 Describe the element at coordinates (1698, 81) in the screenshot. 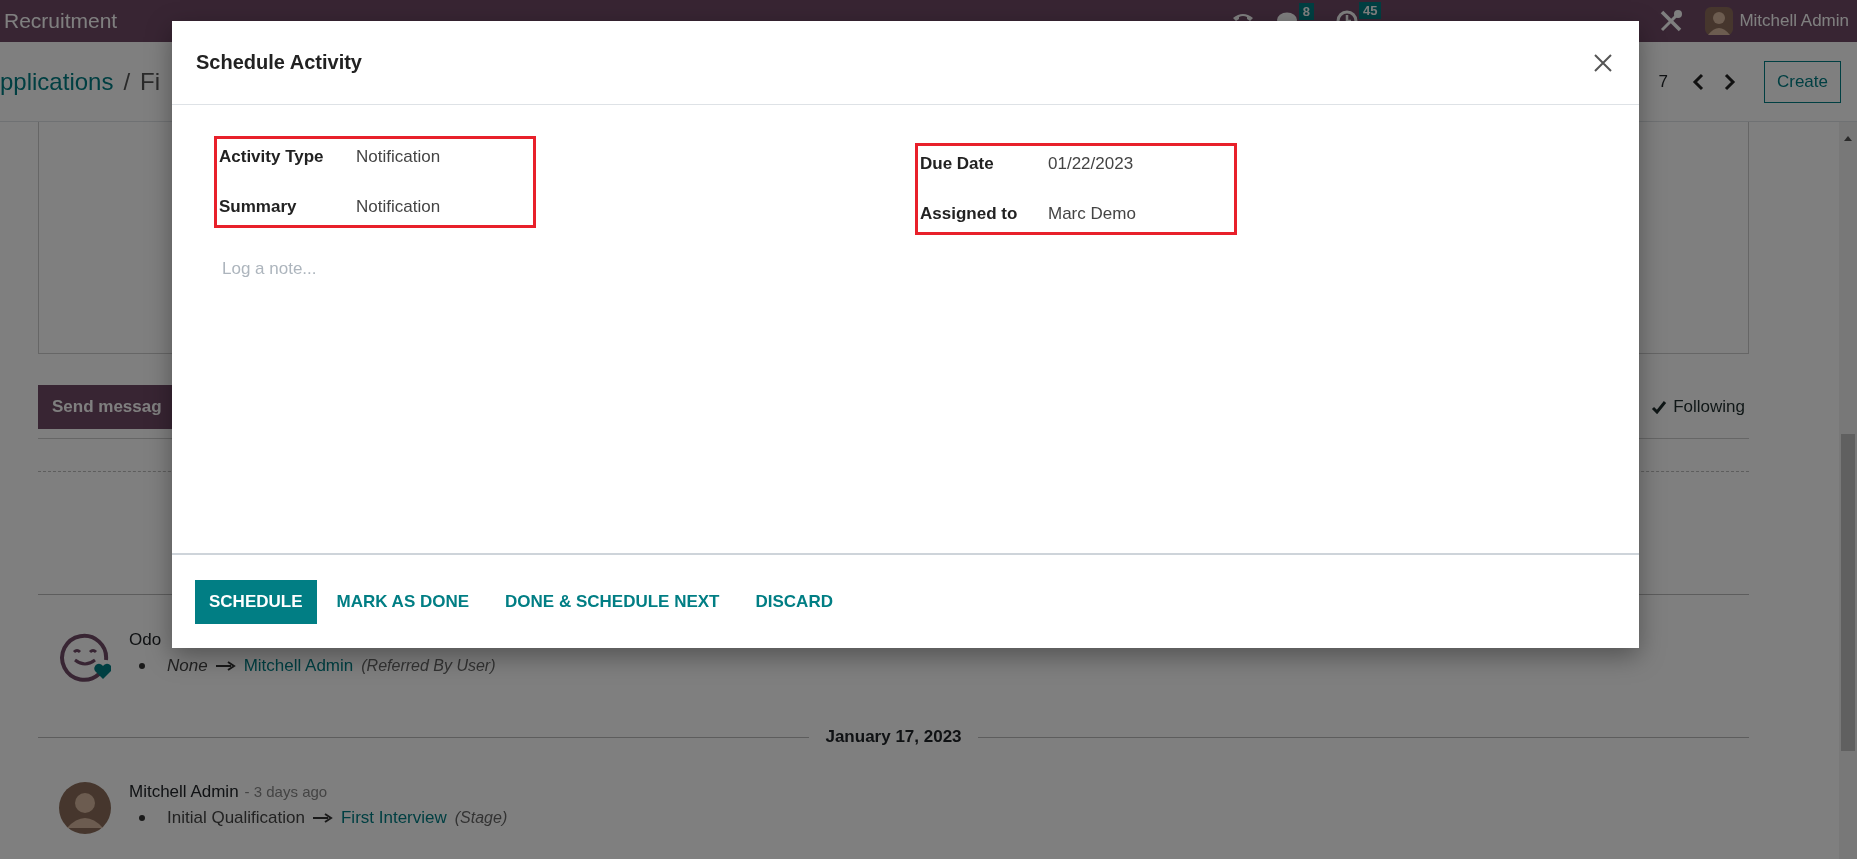

I see `previous-icon` at that location.